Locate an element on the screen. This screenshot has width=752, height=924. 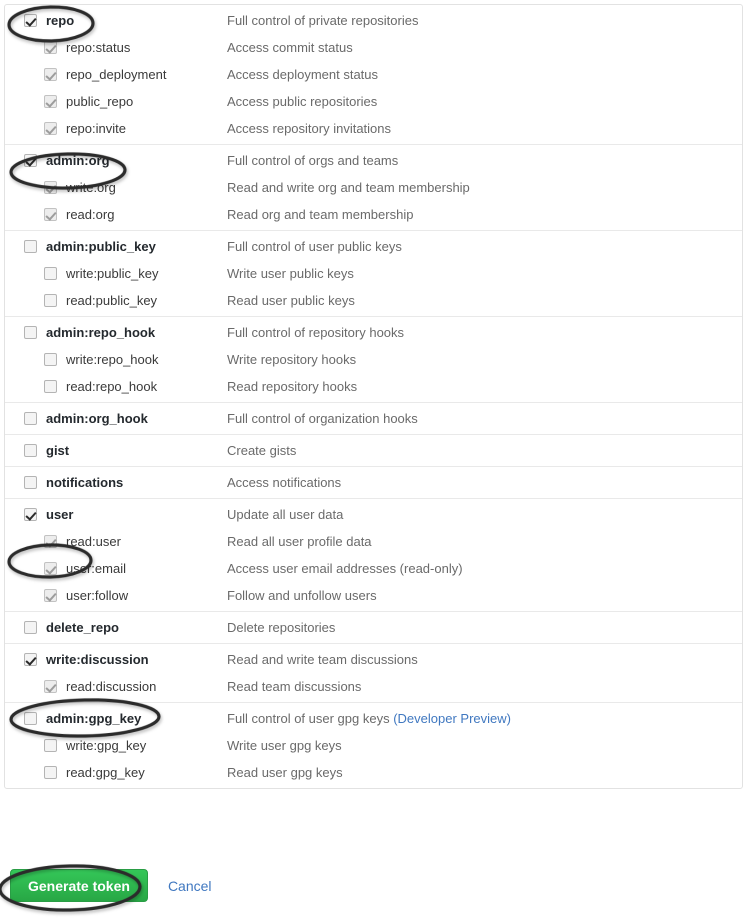
scope-description: Access public repositories is located at coordinates (484, 101).